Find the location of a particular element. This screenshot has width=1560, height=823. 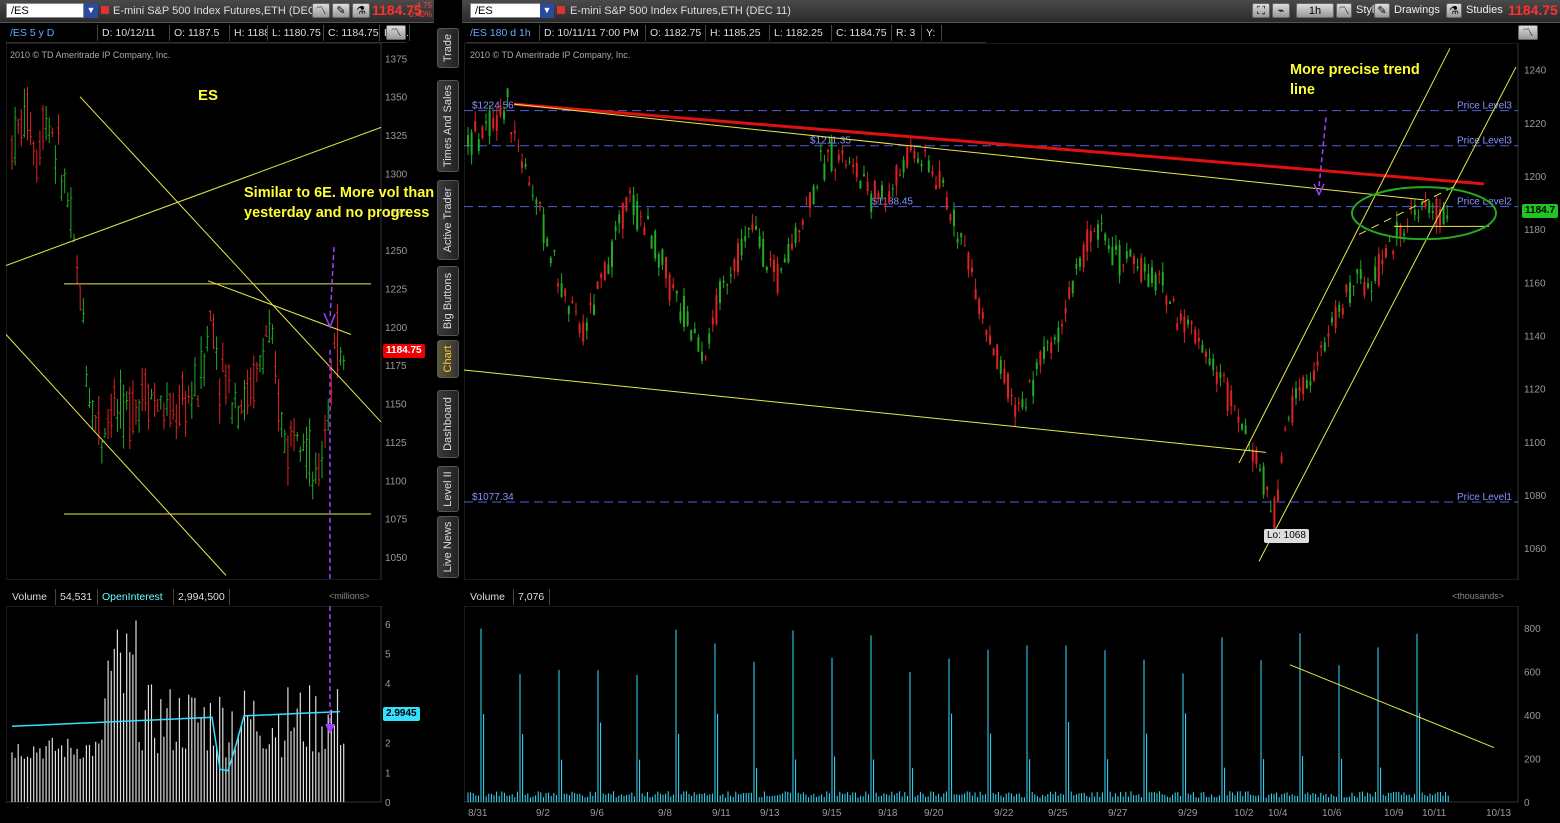

right-chart-menu-icon: 〽 is located at coordinates (1528, 32).